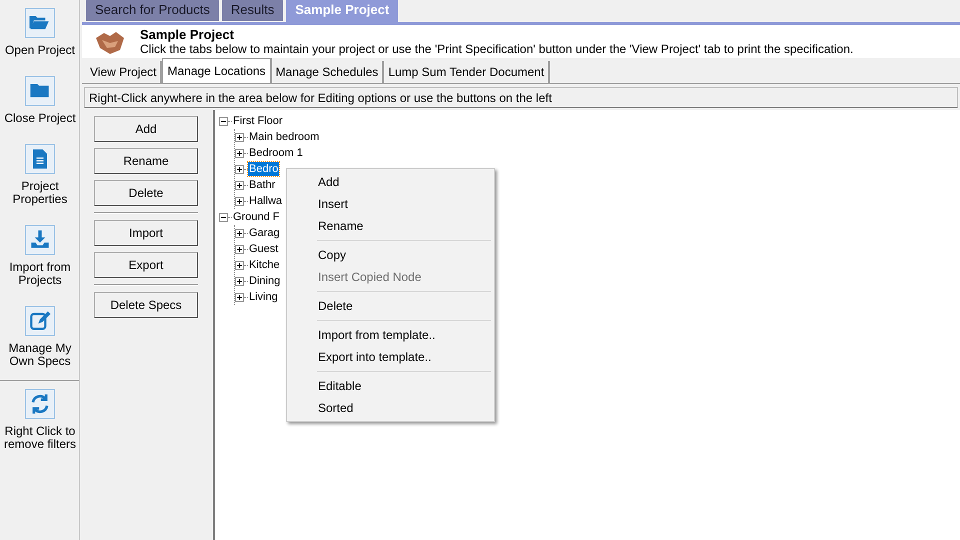  I want to click on tree-item: Bedro, so click(264, 169).